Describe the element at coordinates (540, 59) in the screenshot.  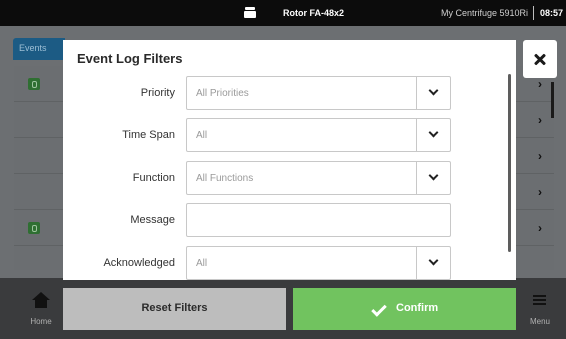
I see `close-button` at that location.